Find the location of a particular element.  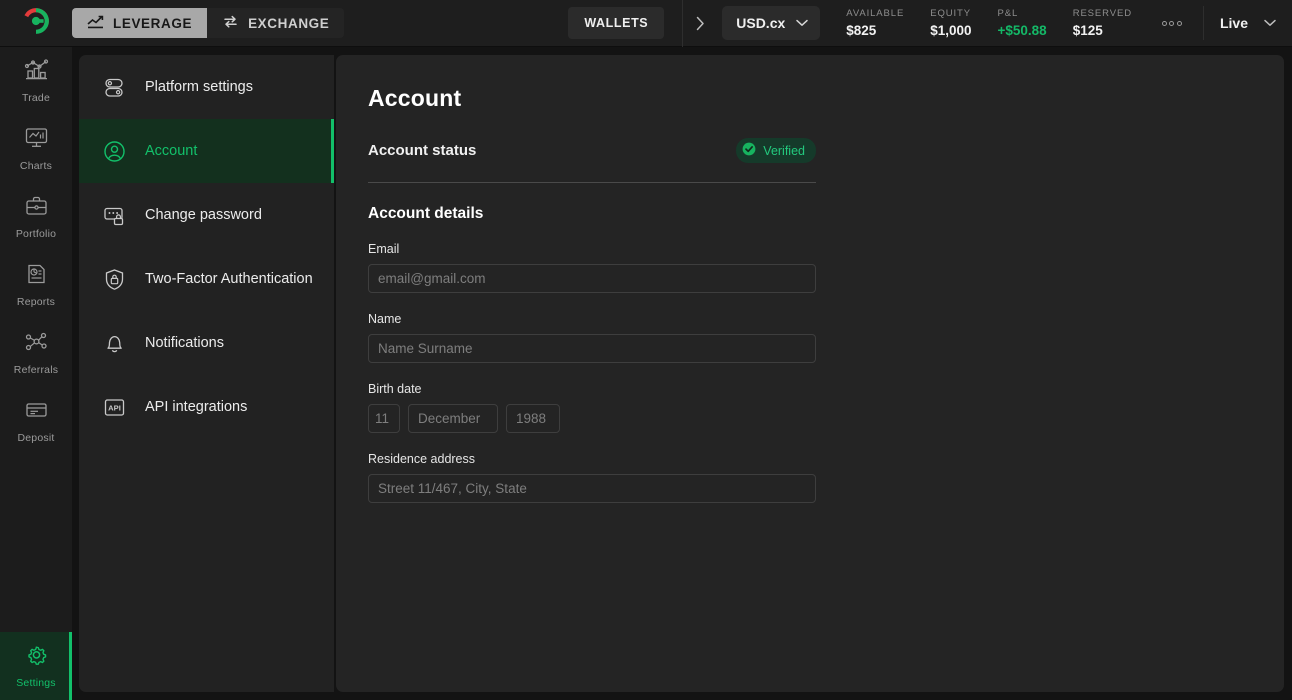

rail-item-trade: Trade is located at coordinates (36, 81).